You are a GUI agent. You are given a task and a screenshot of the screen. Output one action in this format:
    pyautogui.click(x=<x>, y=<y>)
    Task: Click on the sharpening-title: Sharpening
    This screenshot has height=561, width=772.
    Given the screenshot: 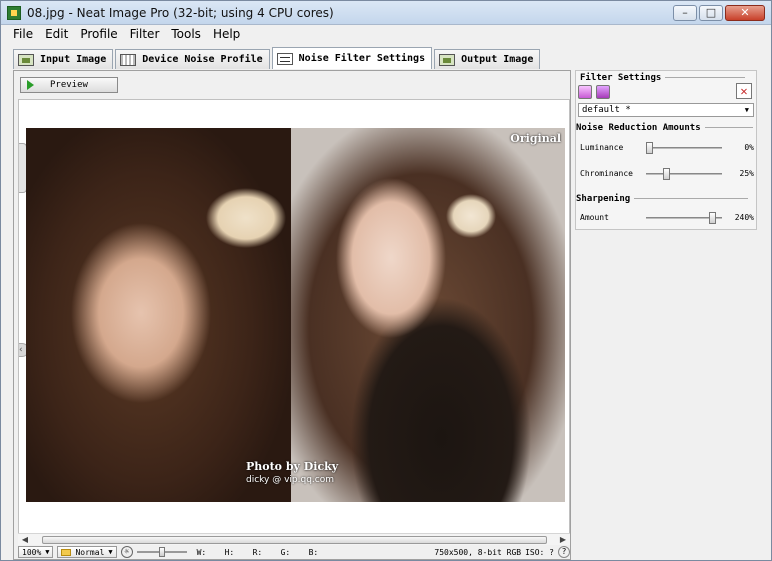 What is the action you would take?
    pyautogui.click(x=603, y=199)
    